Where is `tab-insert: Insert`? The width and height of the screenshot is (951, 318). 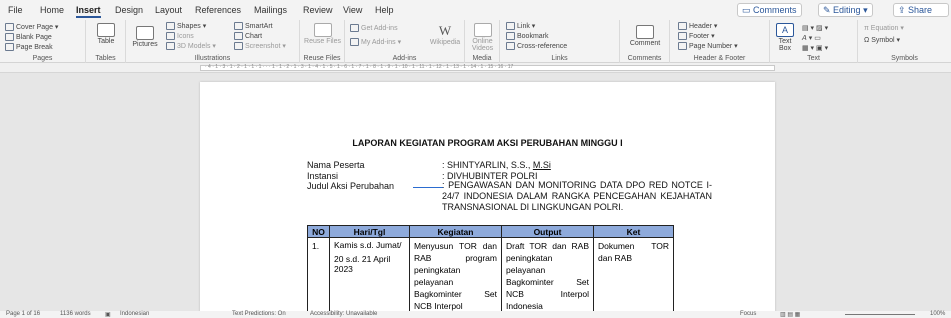 tab-insert: Insert is located at coordinates (88, 11).